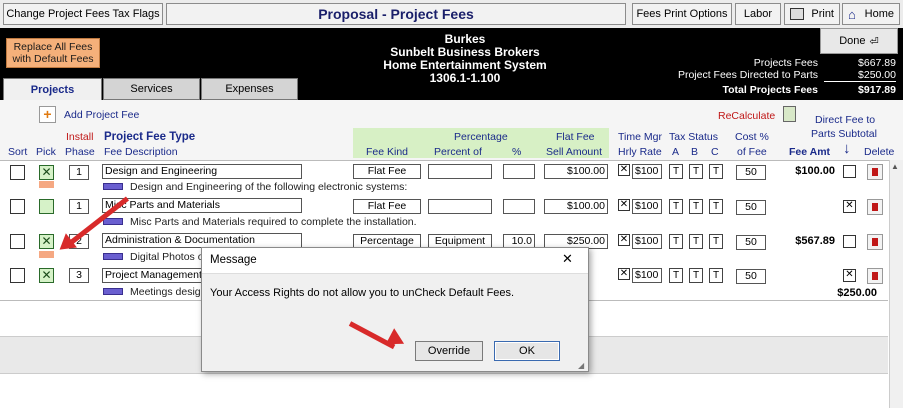 The height and width of the screenshot is (409, 903). I want to click on home-button: ⌂ Home, so click(871, 14).